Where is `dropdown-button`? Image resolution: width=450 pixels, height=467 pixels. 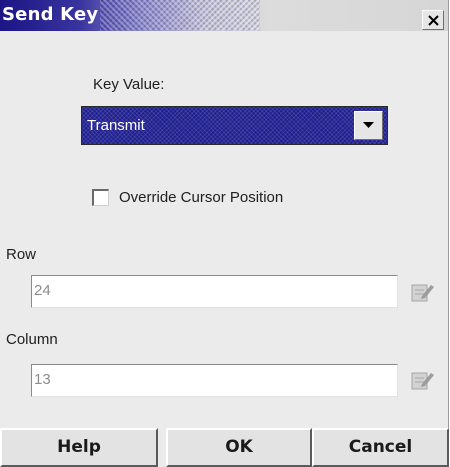
dropdown-button is located at coordinates (368, 125).